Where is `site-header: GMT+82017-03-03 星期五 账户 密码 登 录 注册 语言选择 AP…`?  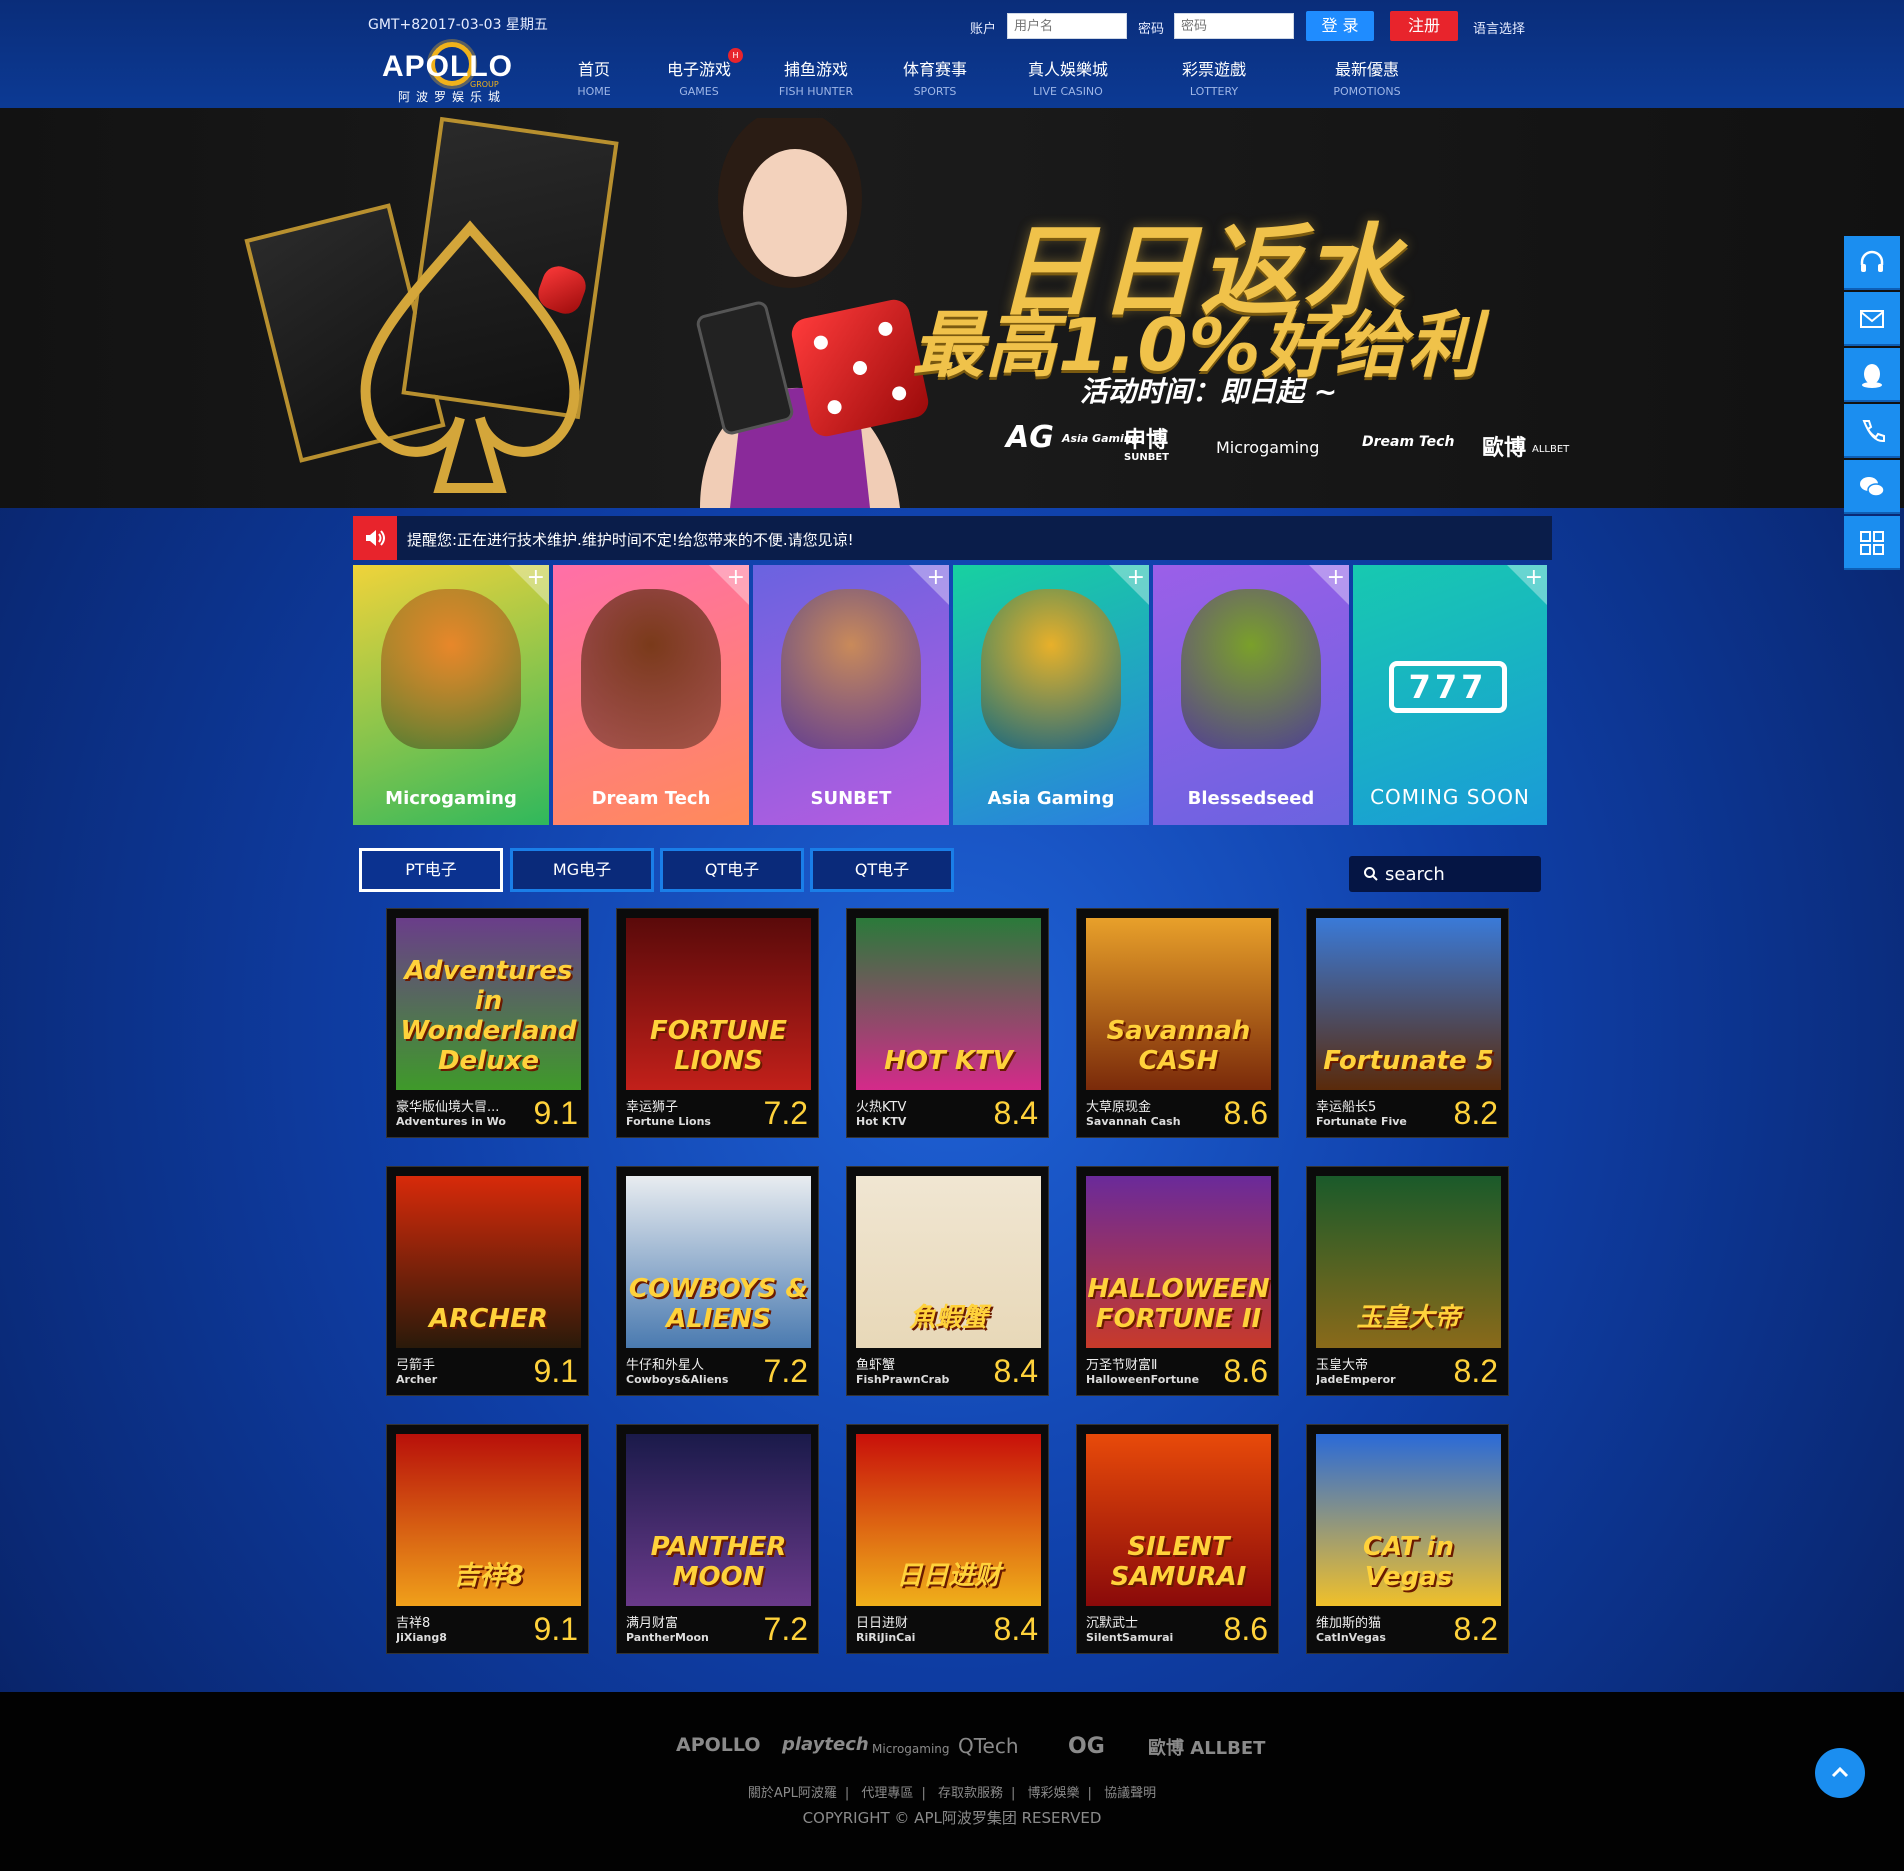 site-header: GMT+82017-03-03 星期五 账户 密码 登 录 注册 语言选择 AP… is located at coordinates (952, 54).